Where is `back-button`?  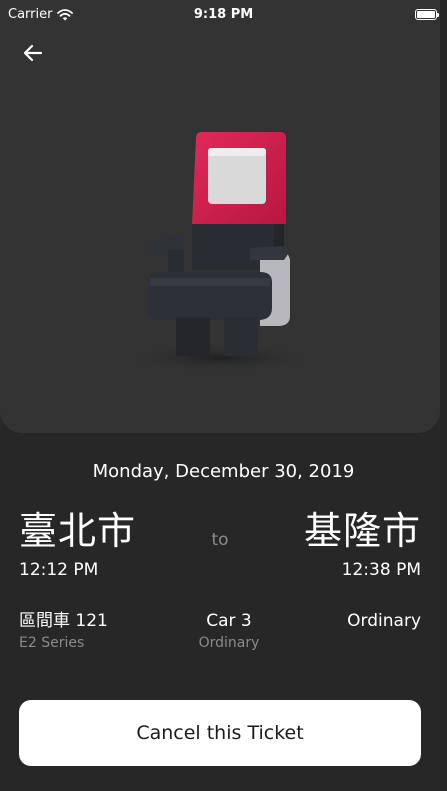
back-button is located at coordinates (33, 53).